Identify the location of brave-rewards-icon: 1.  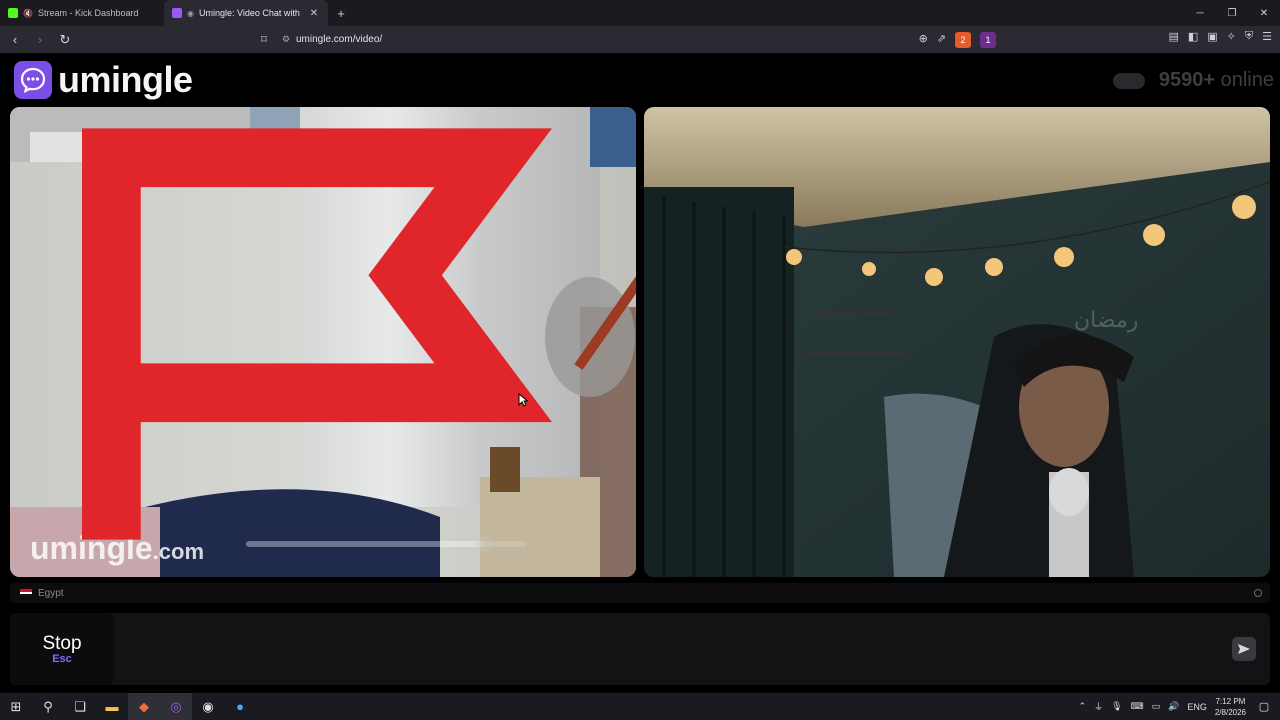
(988, 39).